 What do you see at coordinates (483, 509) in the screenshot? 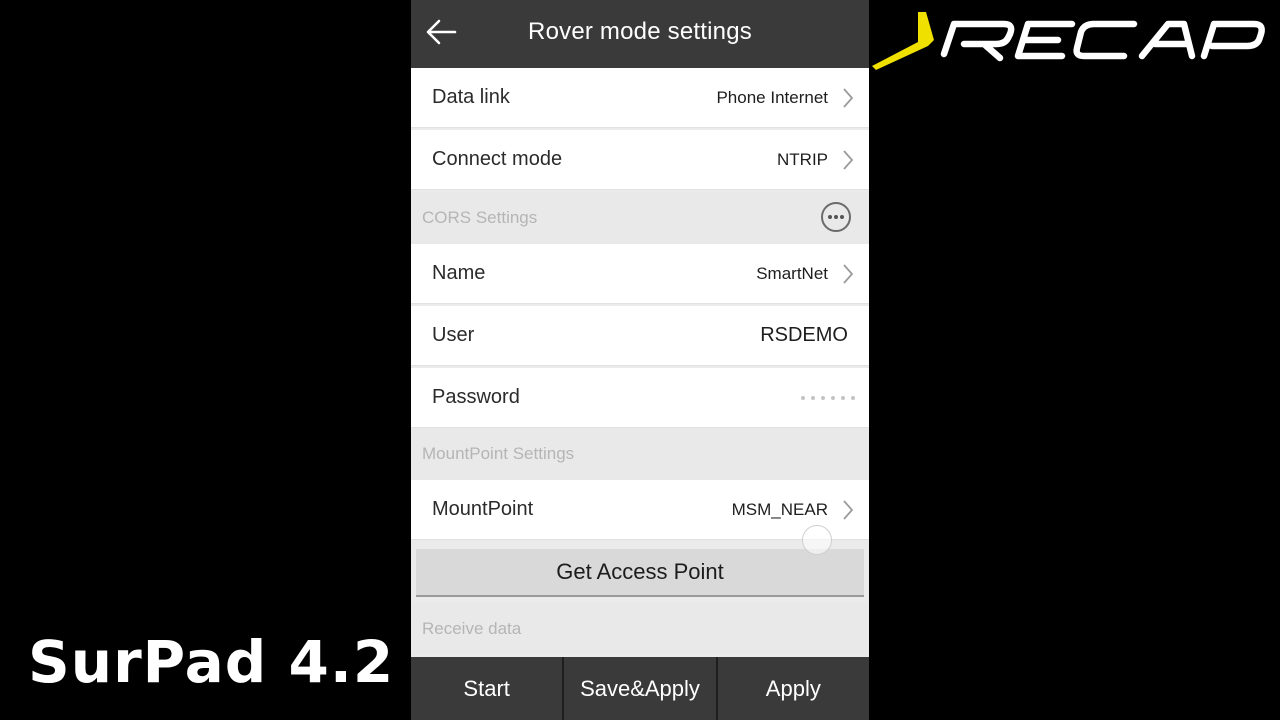
I see `mountpoint-label: MountPoint` at bounding box center [483, 509].